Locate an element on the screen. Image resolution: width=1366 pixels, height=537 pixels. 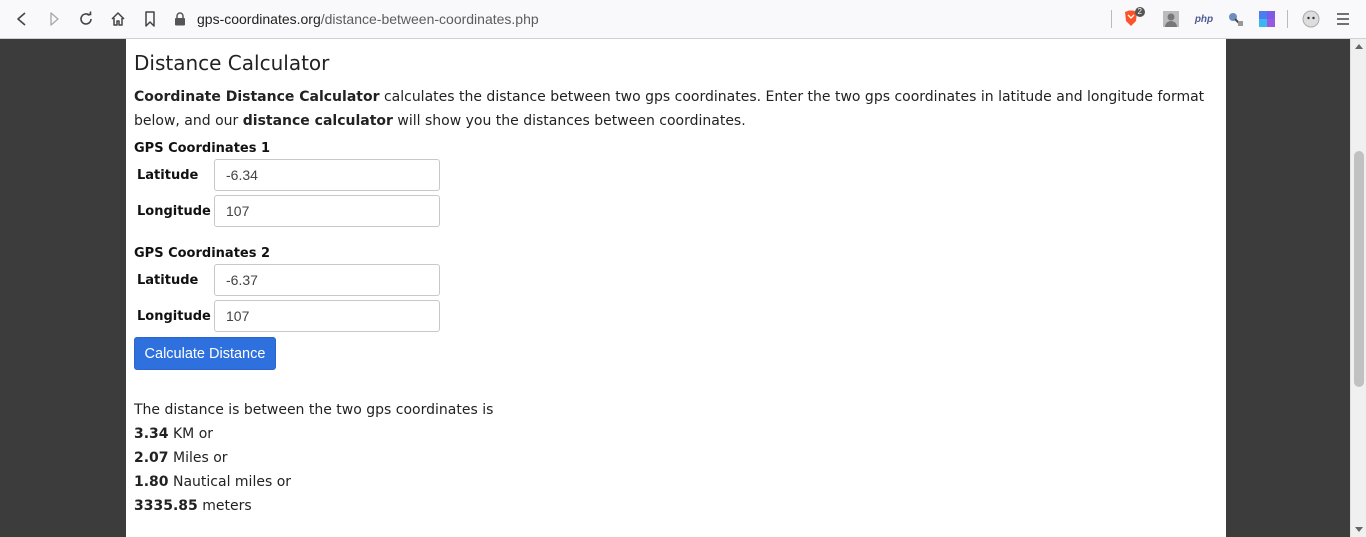
color-extension-icon is located at coordinates (1267, 19).